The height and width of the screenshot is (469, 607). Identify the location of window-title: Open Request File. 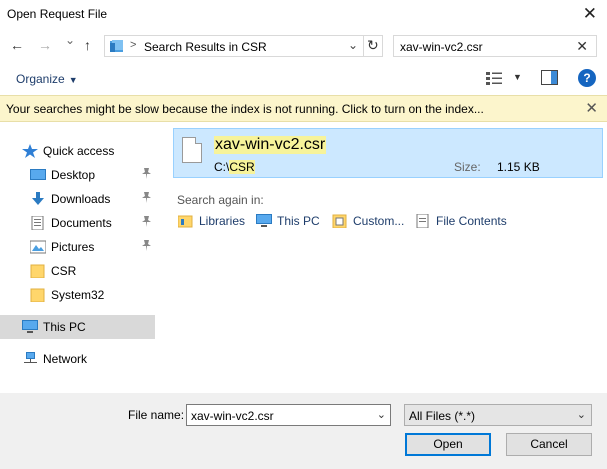
(57, 14).